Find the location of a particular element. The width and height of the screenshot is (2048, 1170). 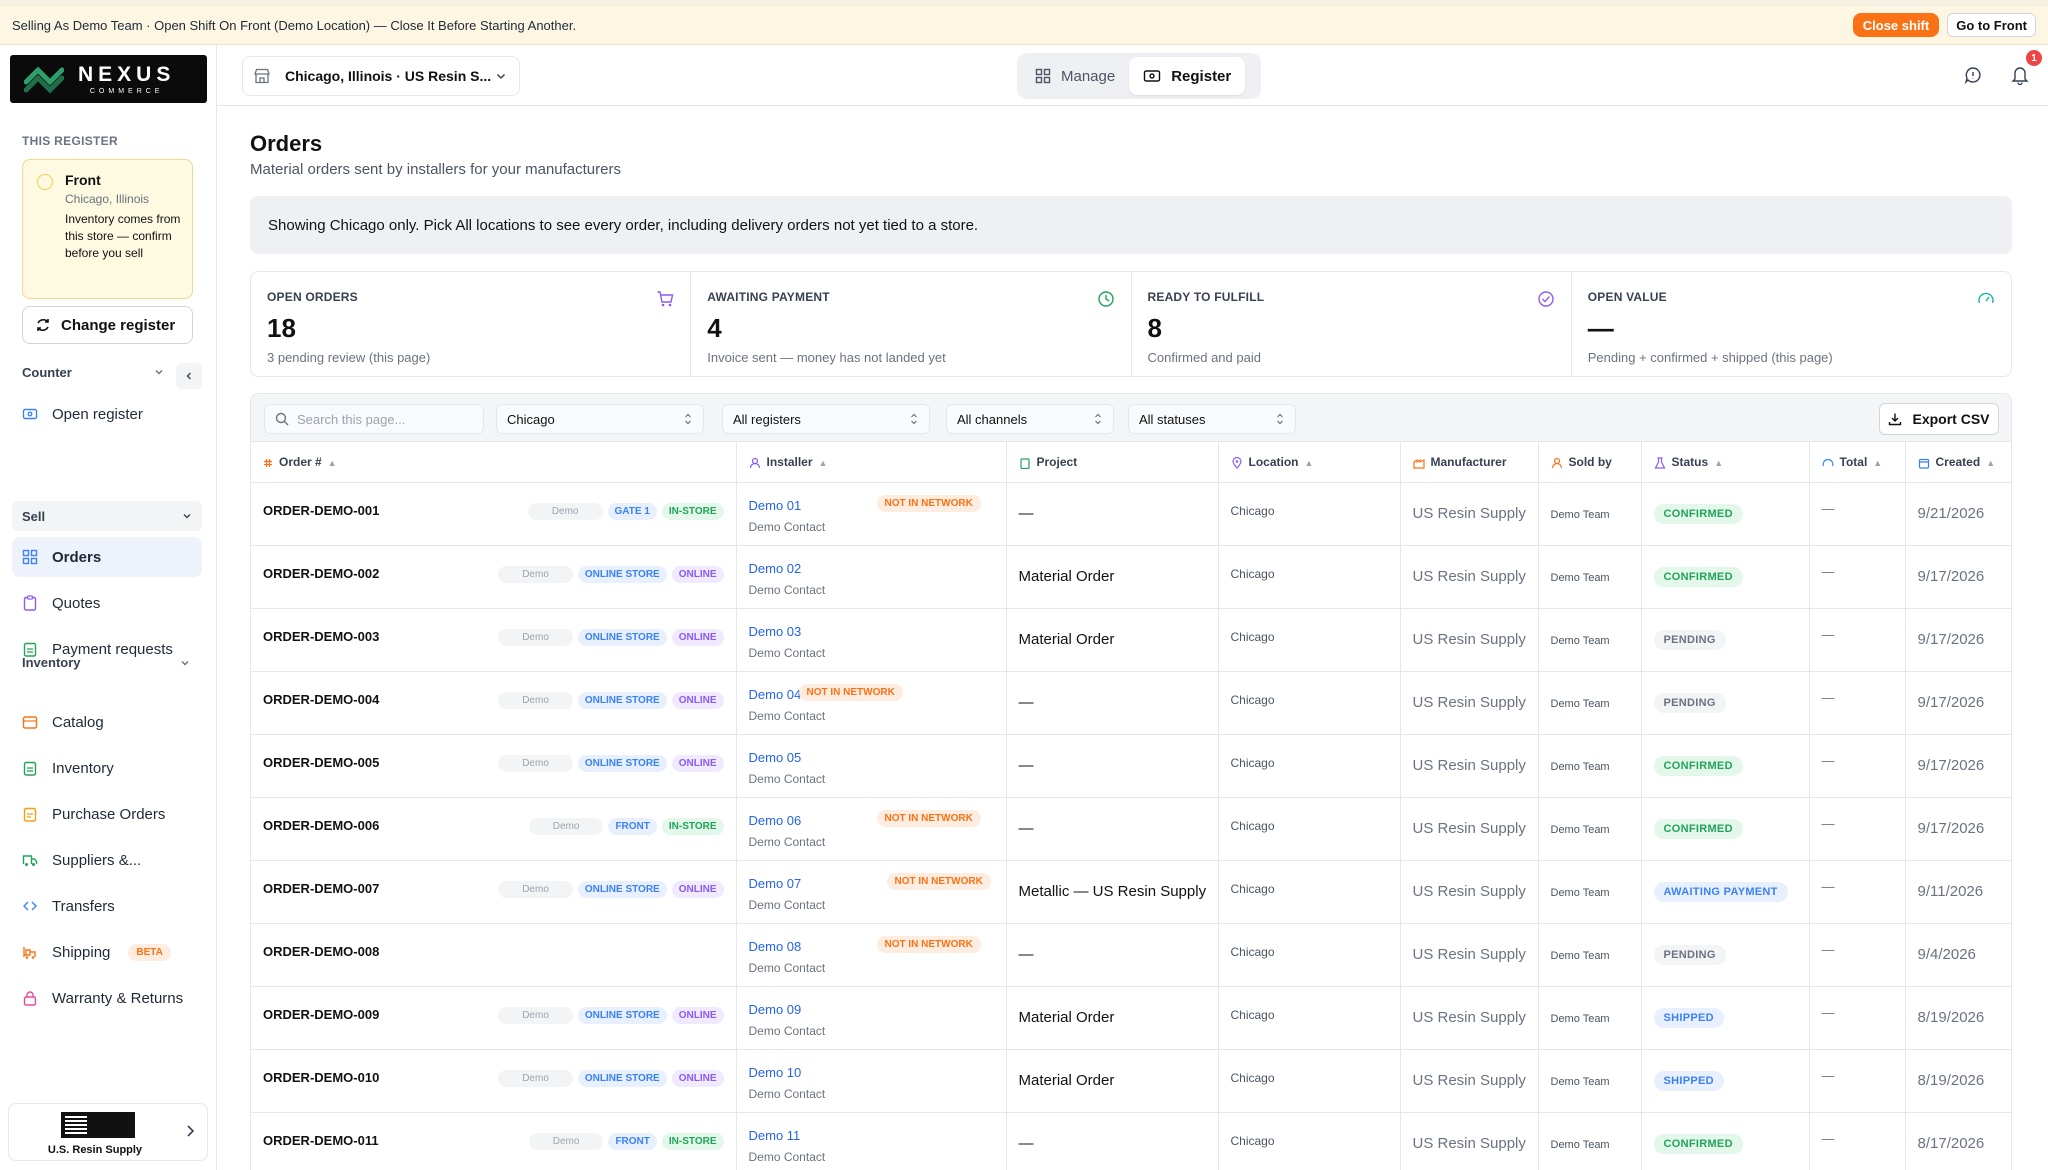

order-id: ORDER-DEMO-004 is located at coordinates (321, 699).